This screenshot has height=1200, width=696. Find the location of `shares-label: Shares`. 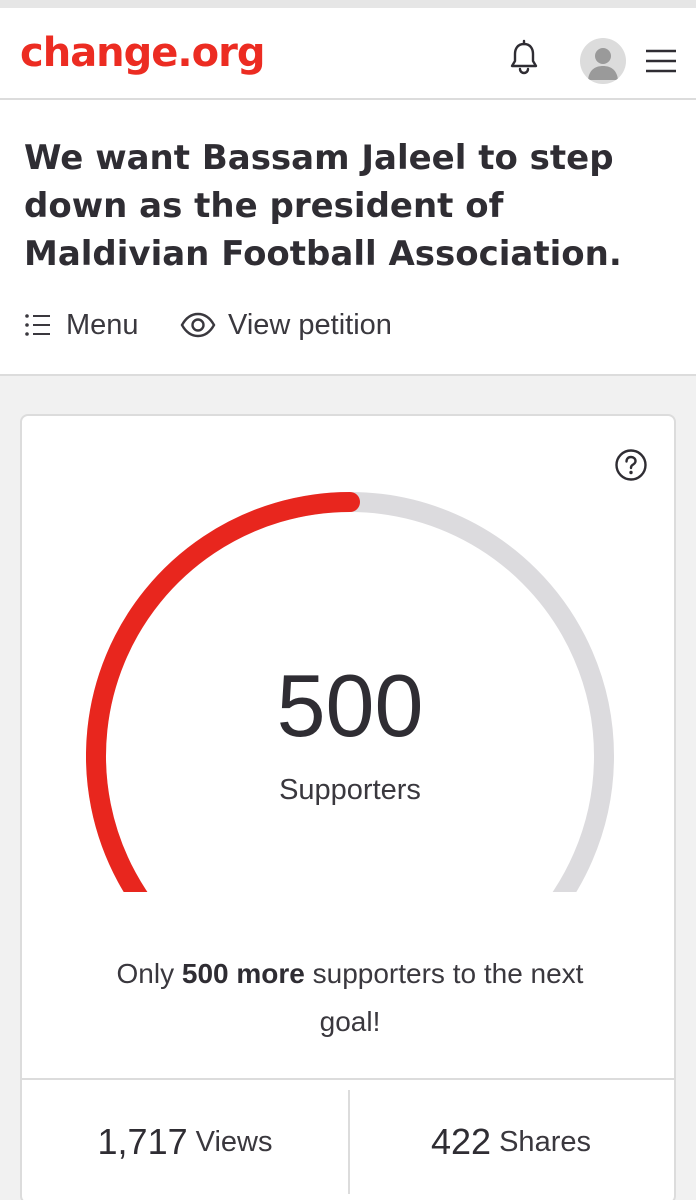

shares-label: Shares is located at coordinates (545, 1141).